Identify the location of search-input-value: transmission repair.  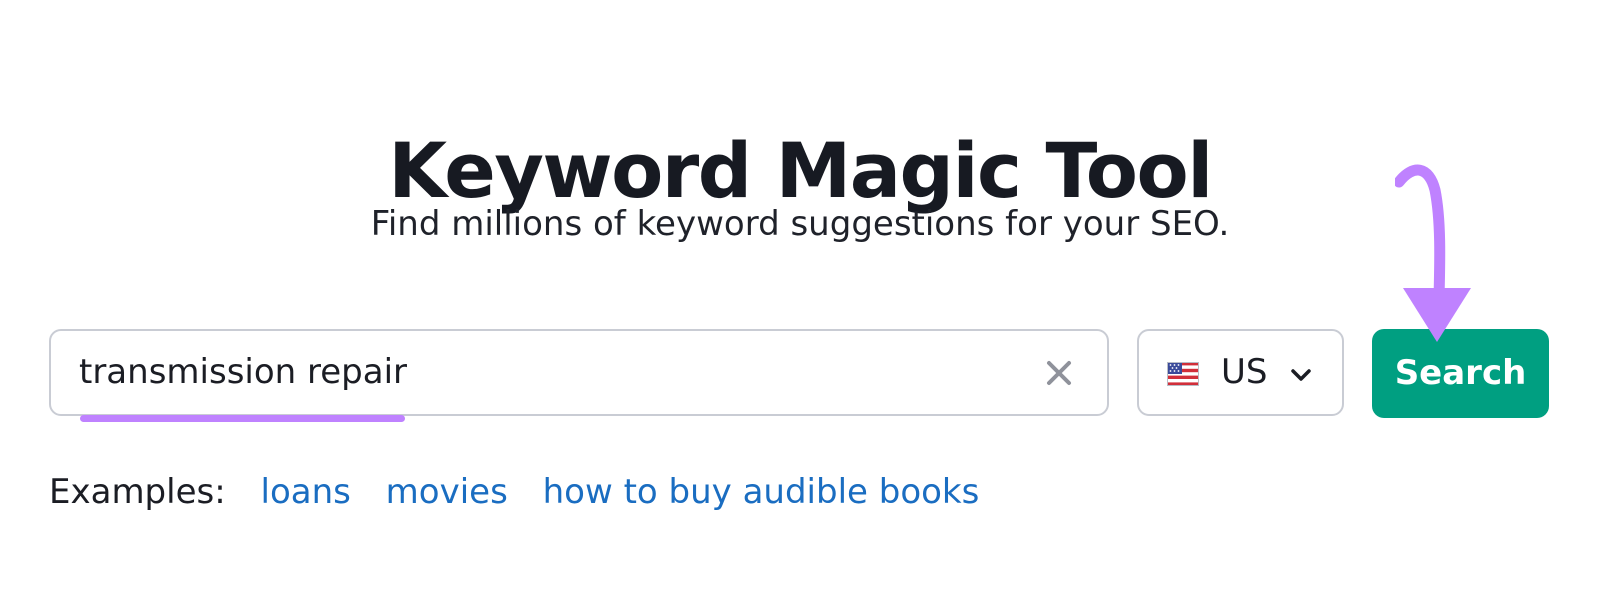
(243, 372).